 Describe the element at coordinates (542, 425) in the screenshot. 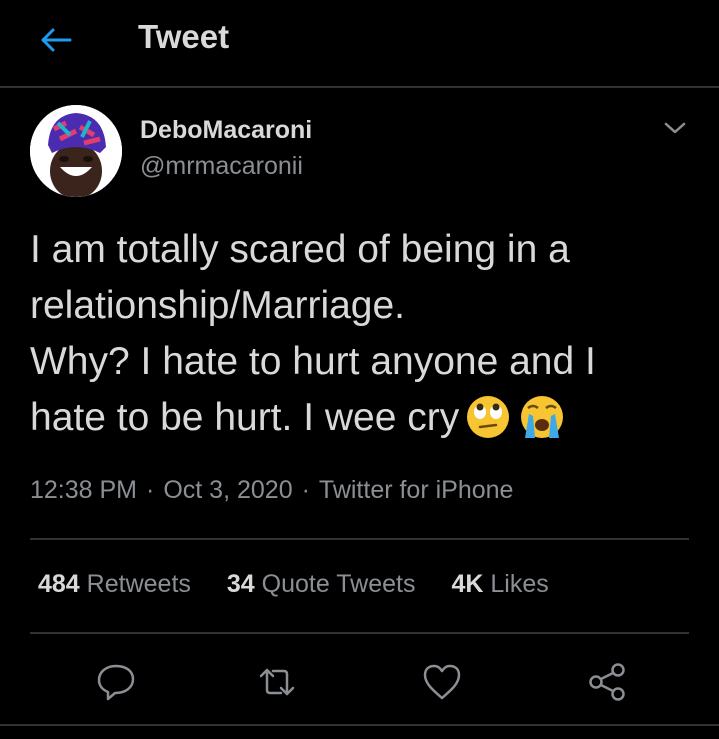

I see `crying-emoji` at that location.